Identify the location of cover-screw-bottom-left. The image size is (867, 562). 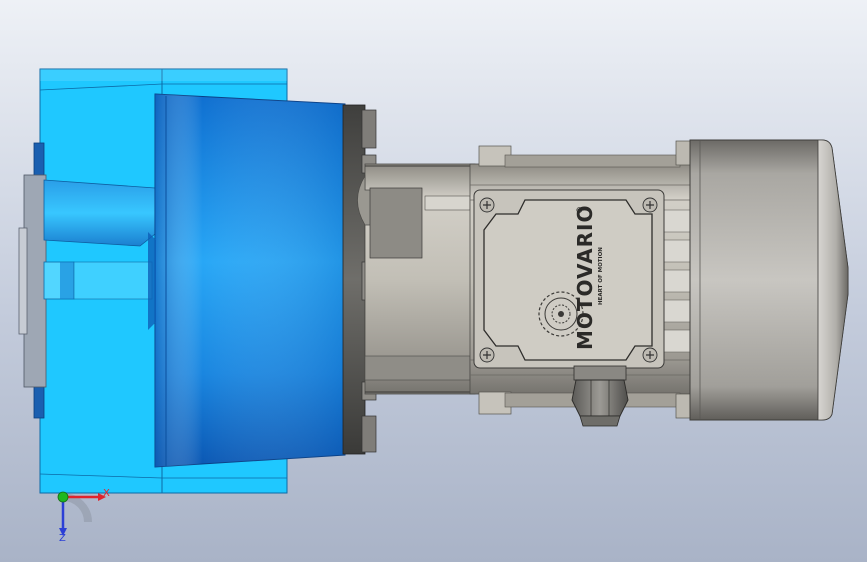
(487, 355).